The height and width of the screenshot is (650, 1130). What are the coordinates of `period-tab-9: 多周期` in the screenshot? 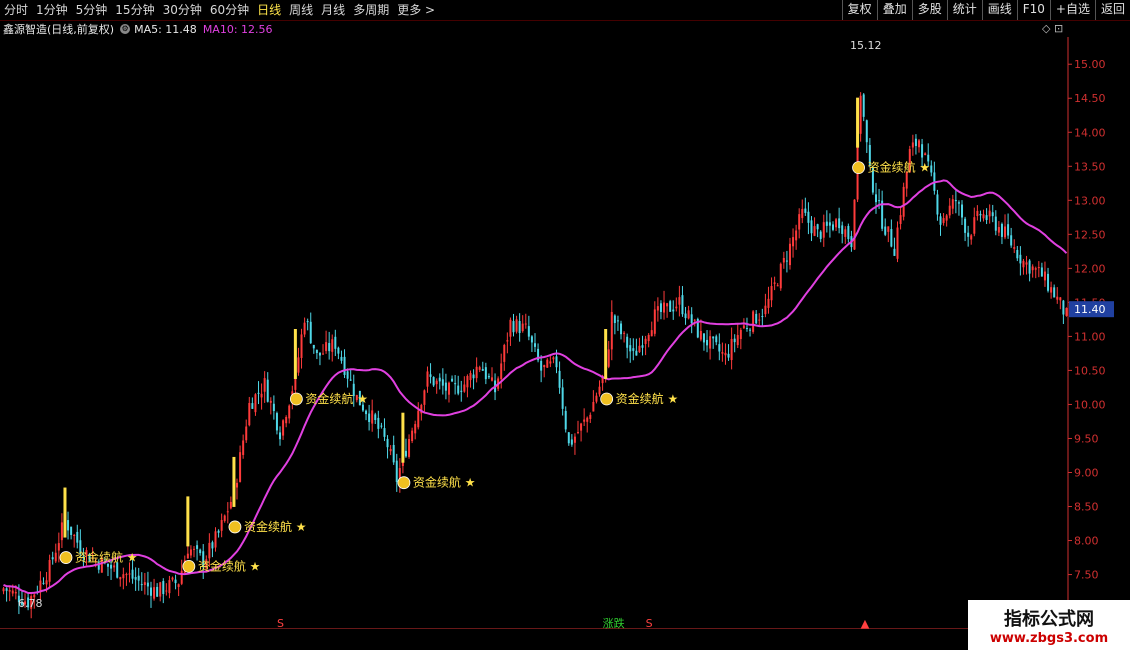 It's located at (371, 10).